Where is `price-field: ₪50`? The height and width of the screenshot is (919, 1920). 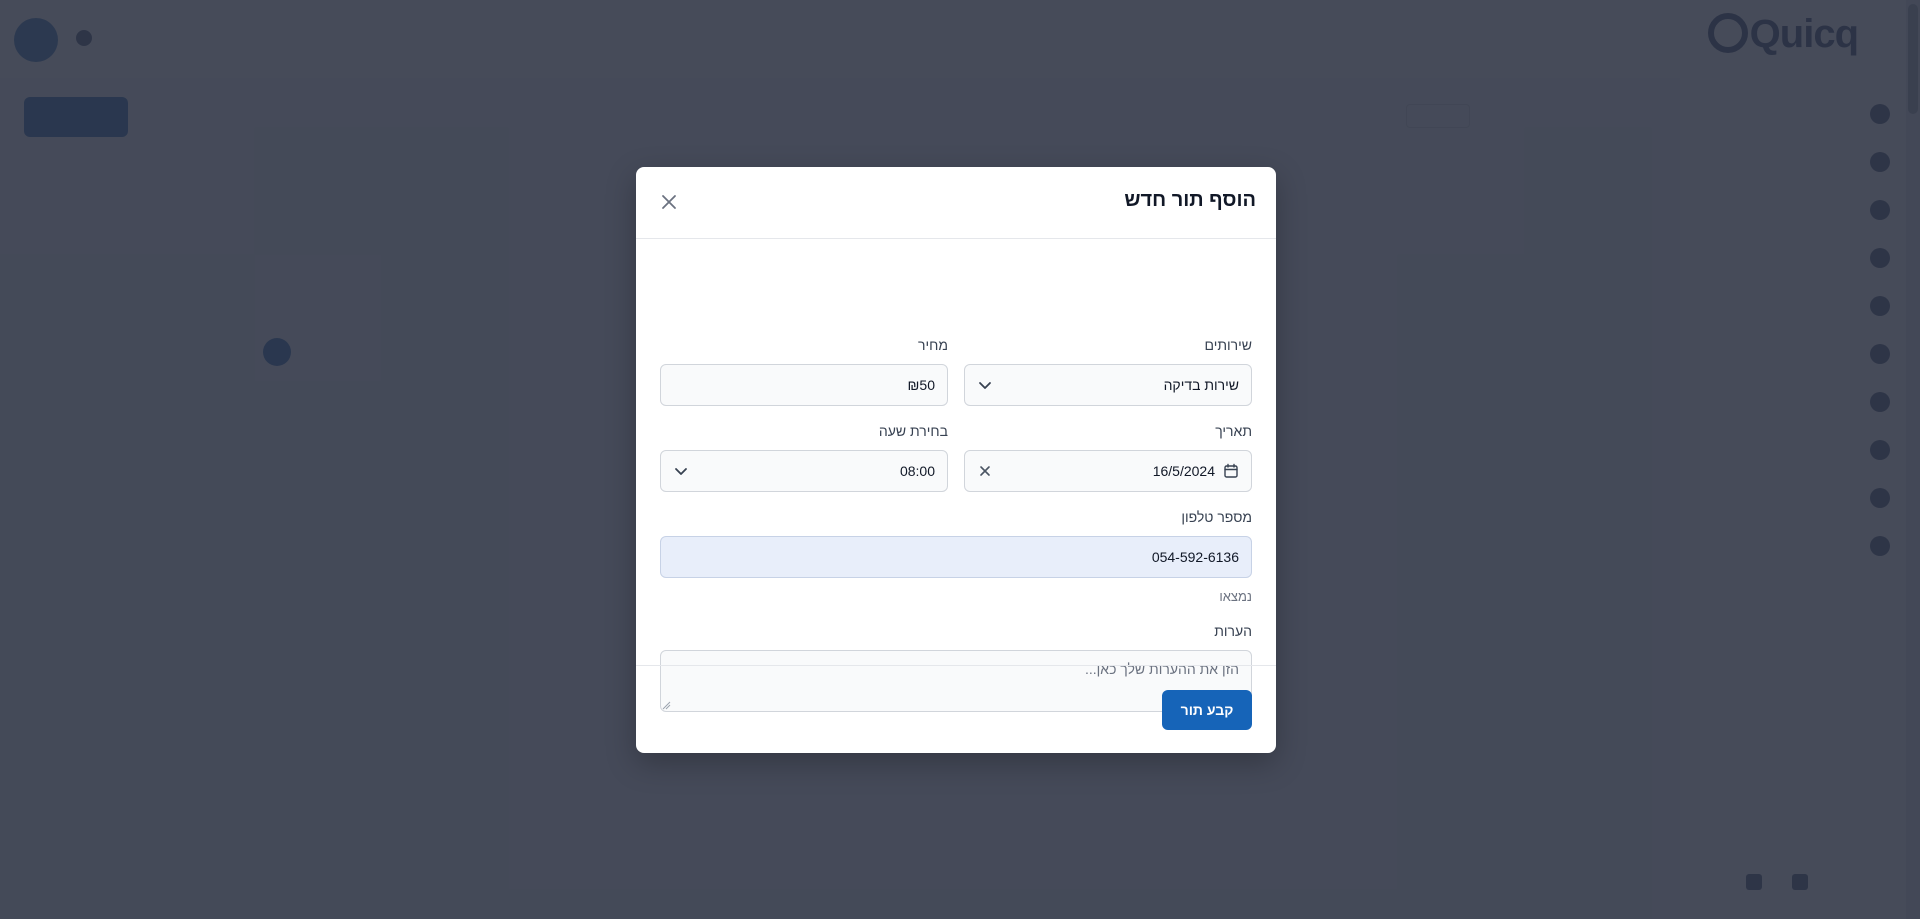 price-field: ₪50 is located at coordinates (804, 385).